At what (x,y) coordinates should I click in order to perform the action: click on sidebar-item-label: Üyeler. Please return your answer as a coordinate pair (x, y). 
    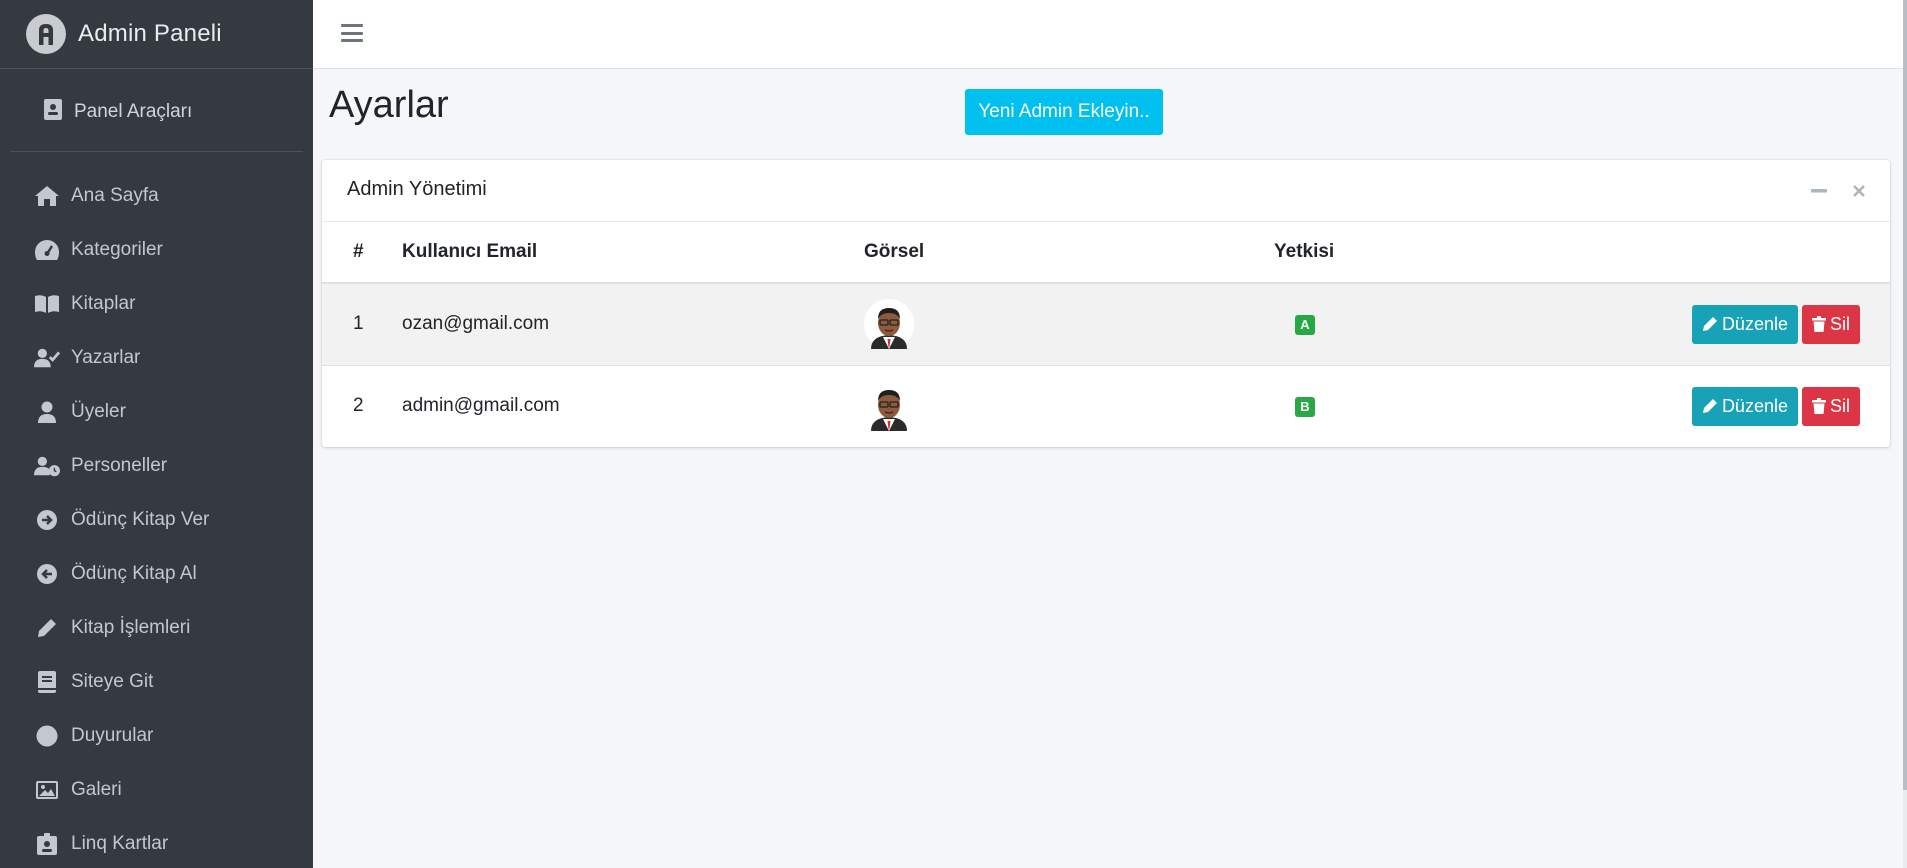
    Looking at the image, I should click on (98, 411).